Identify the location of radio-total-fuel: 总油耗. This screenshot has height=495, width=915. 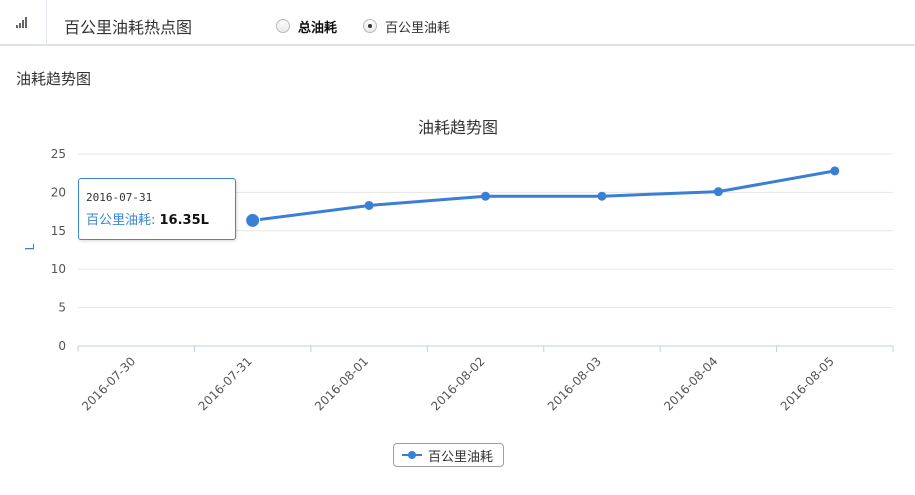
(306, 26).